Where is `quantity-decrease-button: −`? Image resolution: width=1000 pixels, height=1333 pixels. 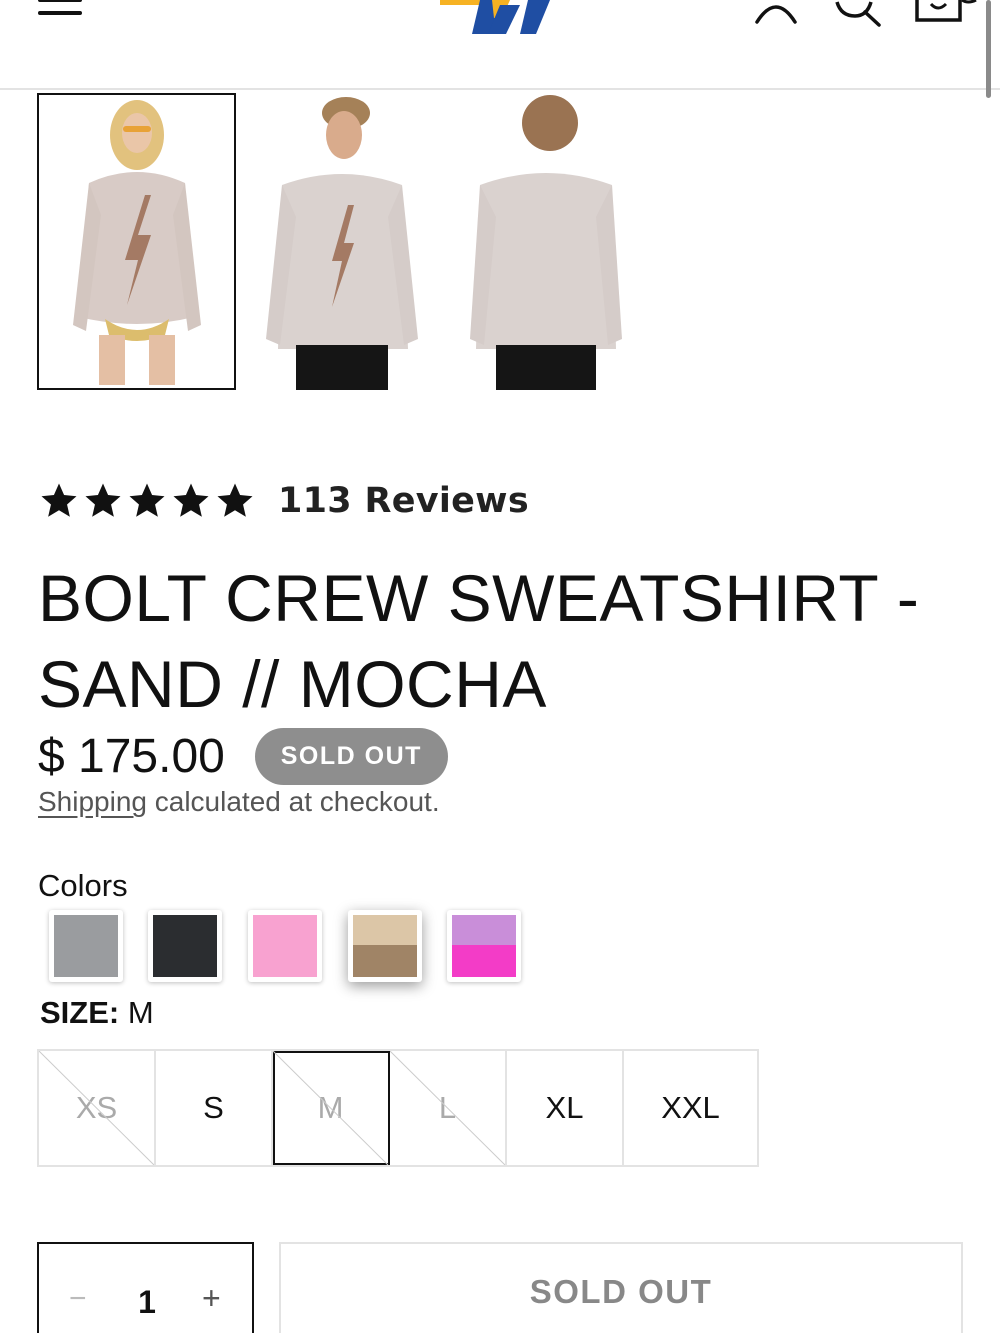 quantity-decrease-button: − is located at coordinates (78, 1299).